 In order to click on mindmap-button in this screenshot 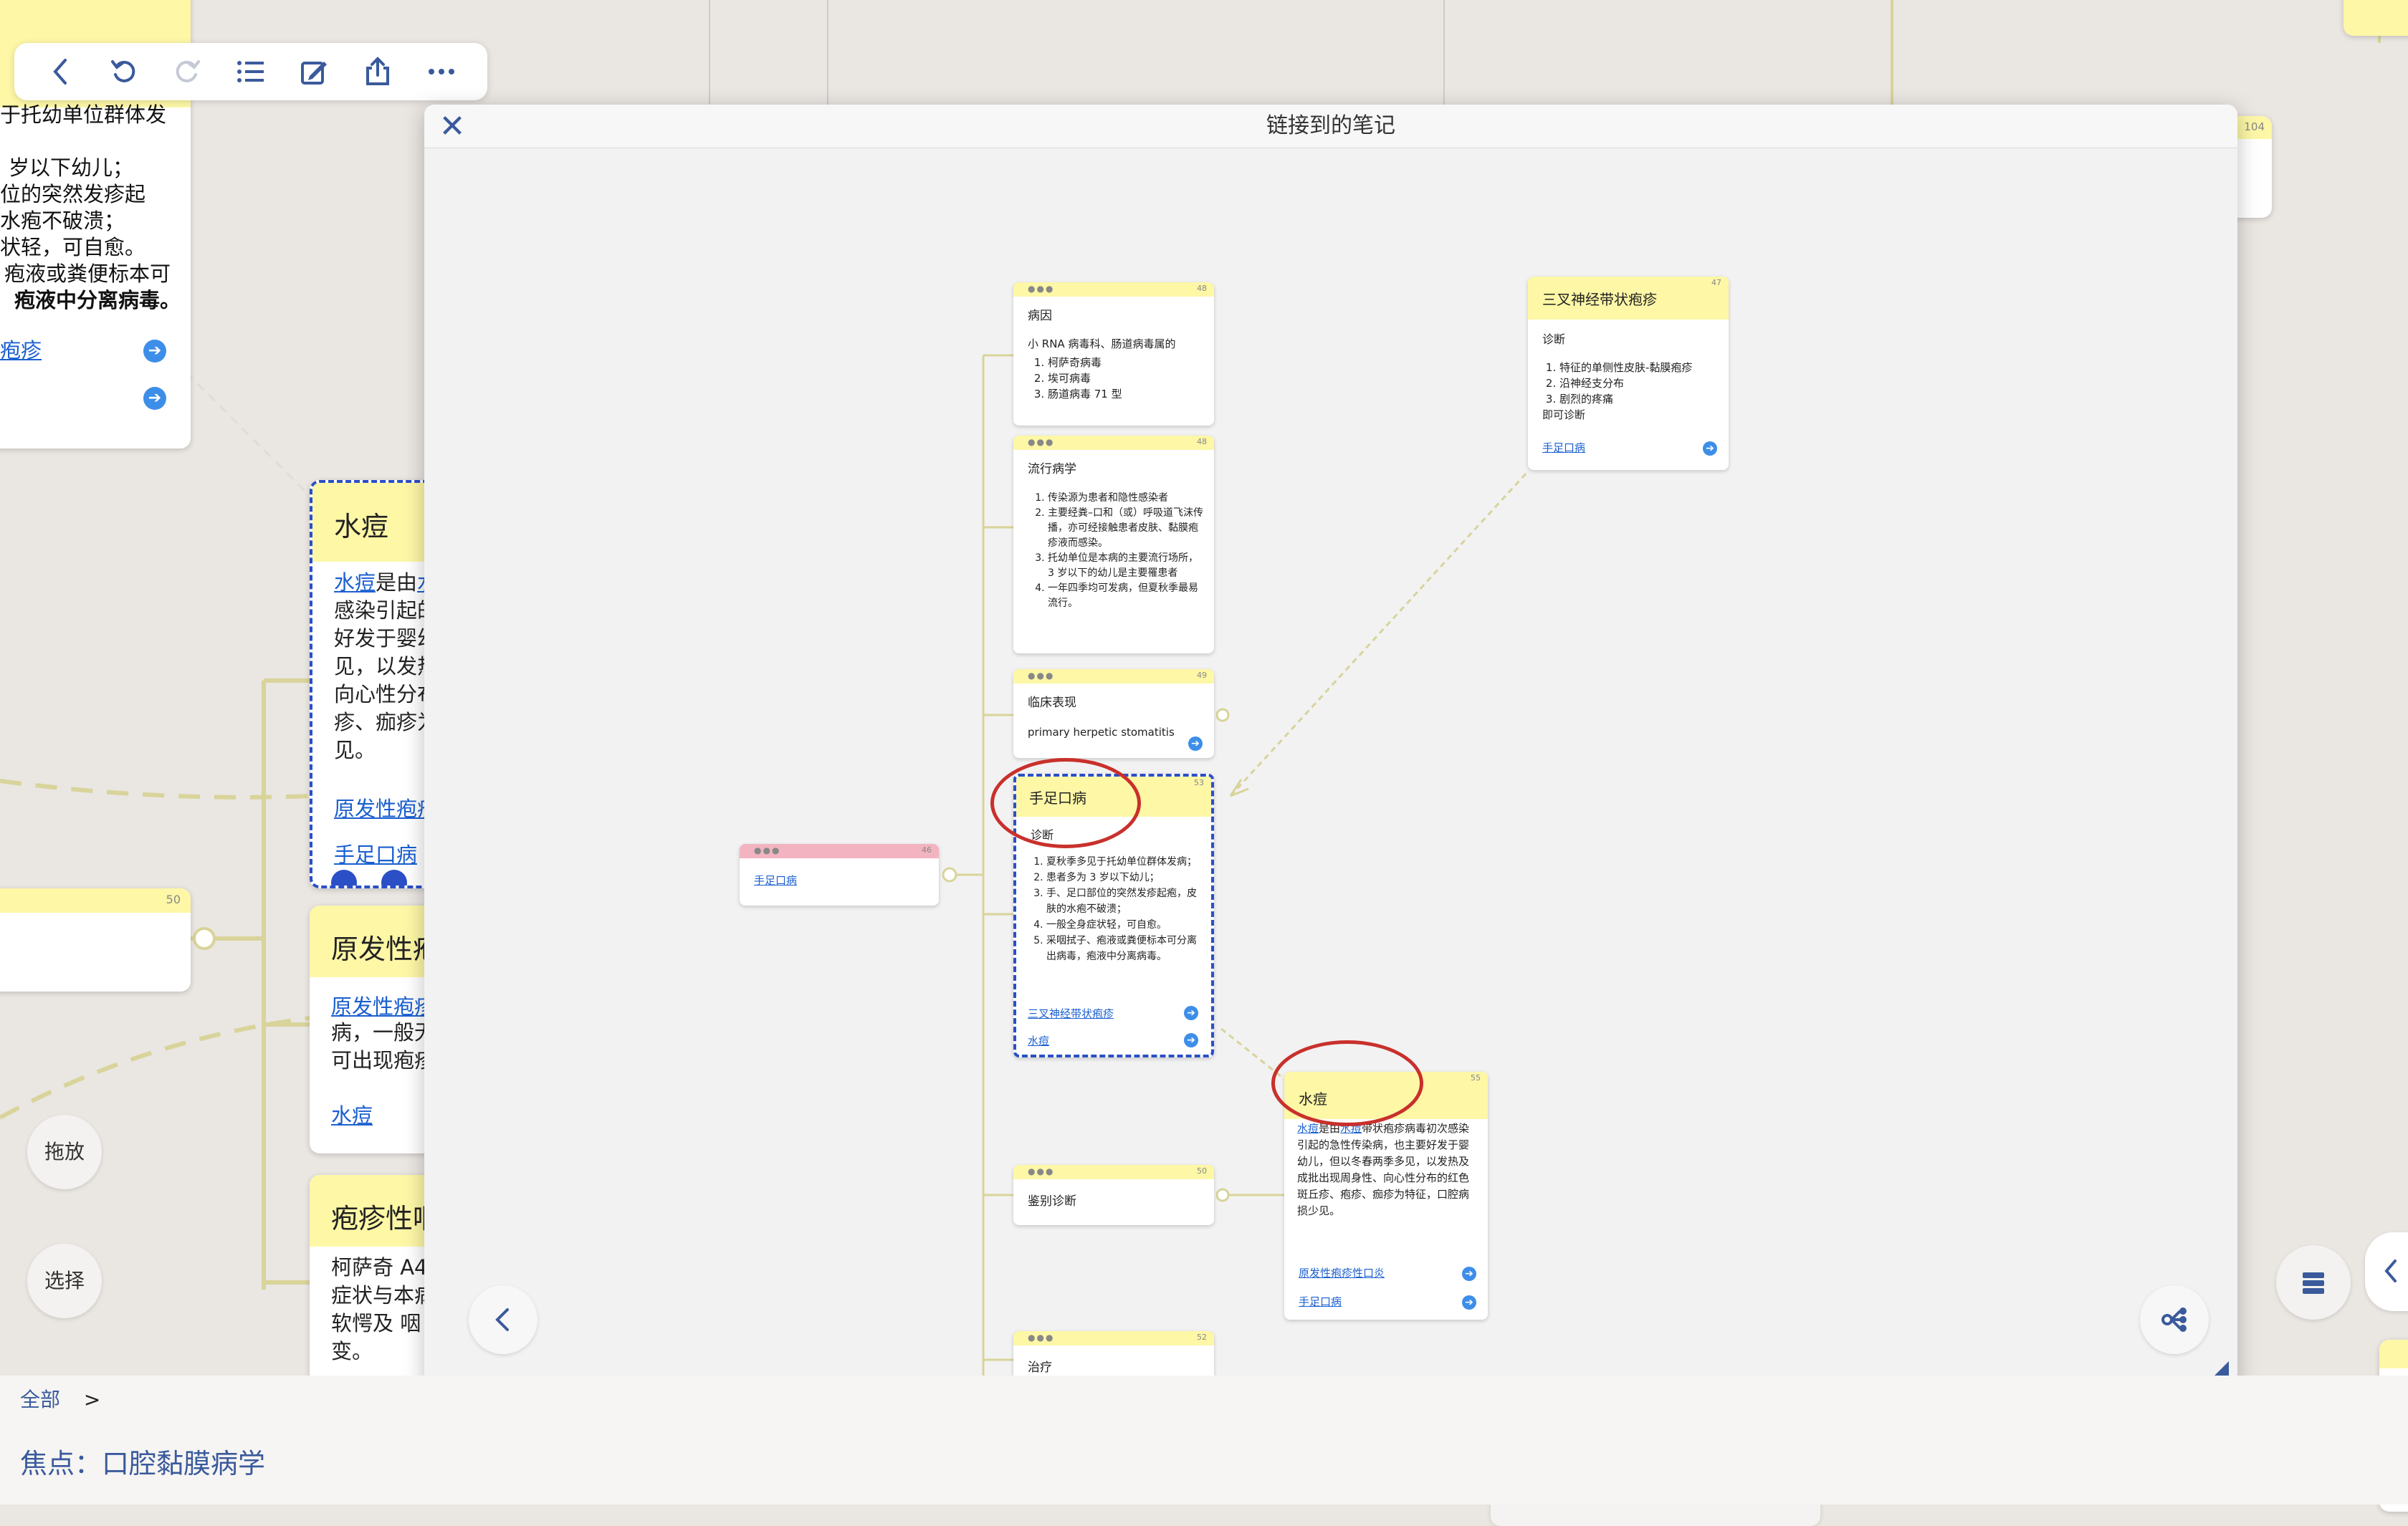, I will do `click(2174, 1319)`.